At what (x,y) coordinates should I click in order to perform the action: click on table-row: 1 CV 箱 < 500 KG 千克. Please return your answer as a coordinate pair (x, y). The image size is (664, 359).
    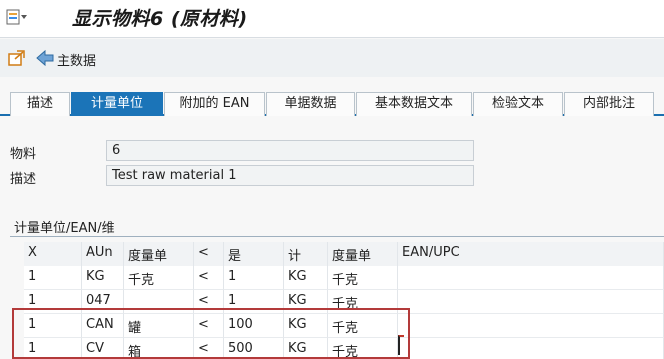
    Looking at the image, I should click on (344, 348).